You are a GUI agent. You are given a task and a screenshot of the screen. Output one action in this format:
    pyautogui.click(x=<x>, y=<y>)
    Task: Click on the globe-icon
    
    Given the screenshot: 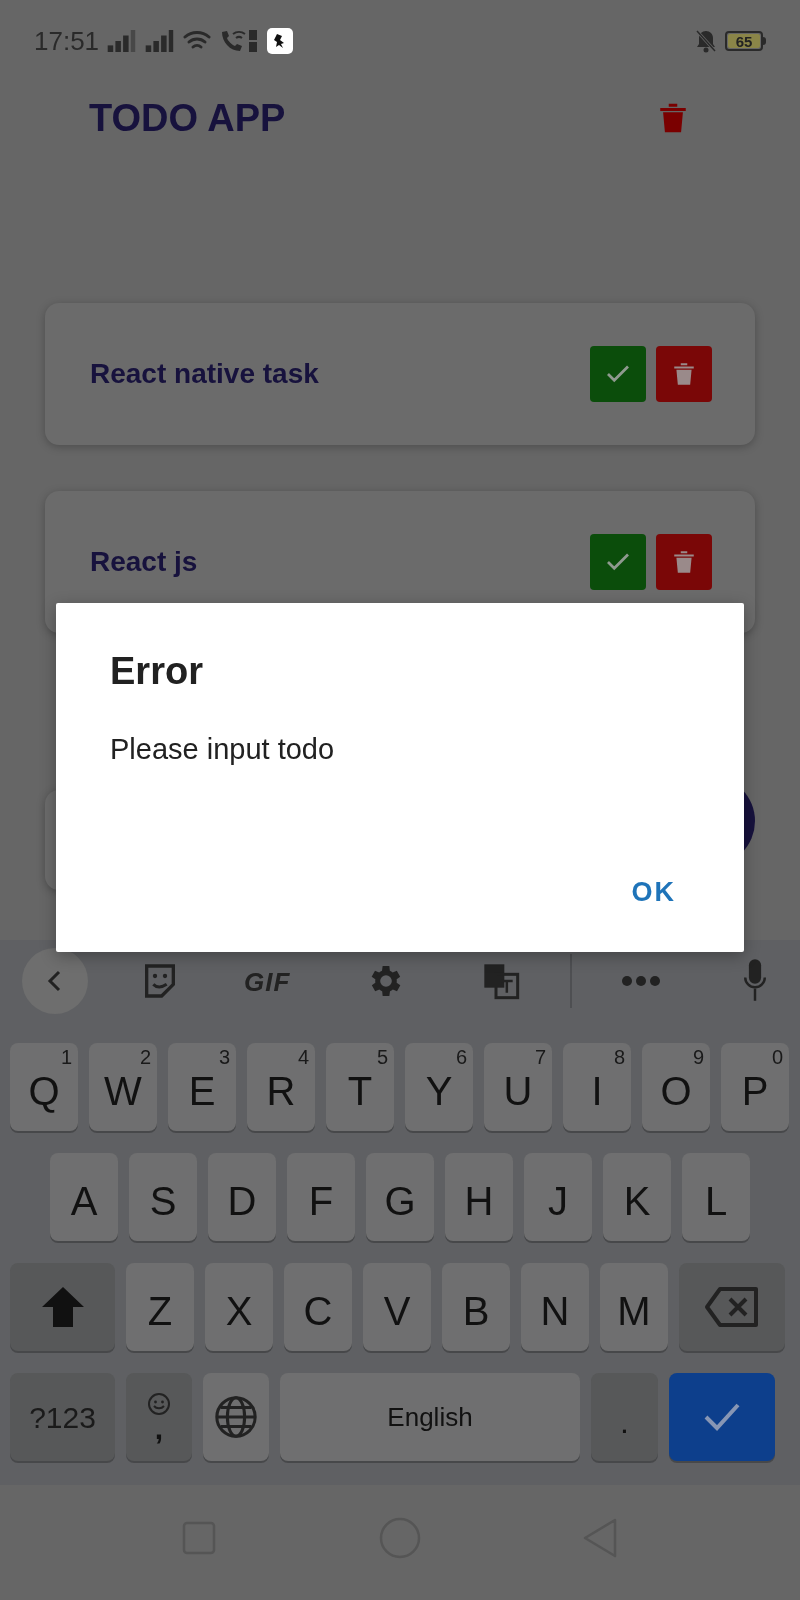 What is the action you would take?
    pyautogui.click(x=236, y=1417)
    